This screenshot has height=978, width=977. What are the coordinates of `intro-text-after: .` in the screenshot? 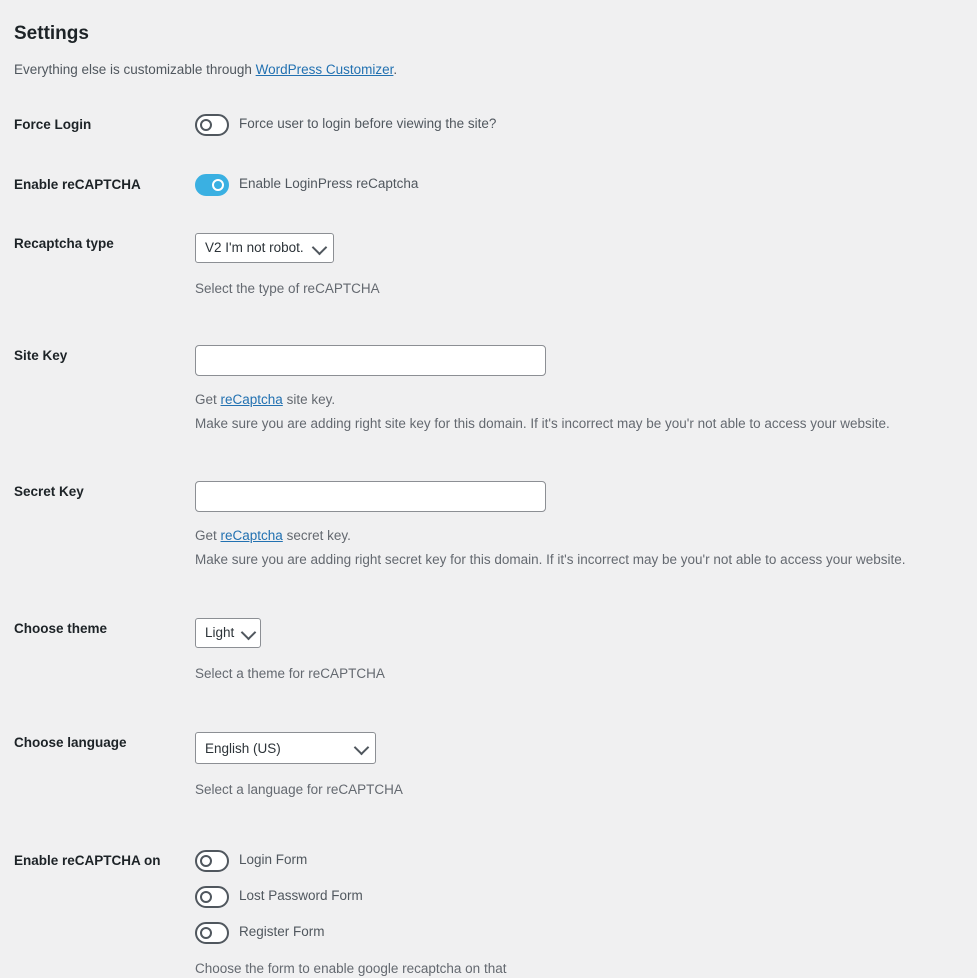 It's located at (395, 69).